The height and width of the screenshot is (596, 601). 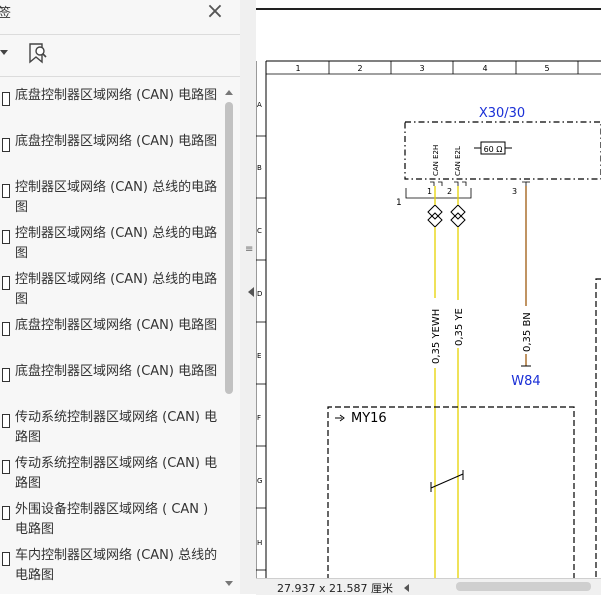 I want to click on scroll-left-icon, so click(x=406, y=588).